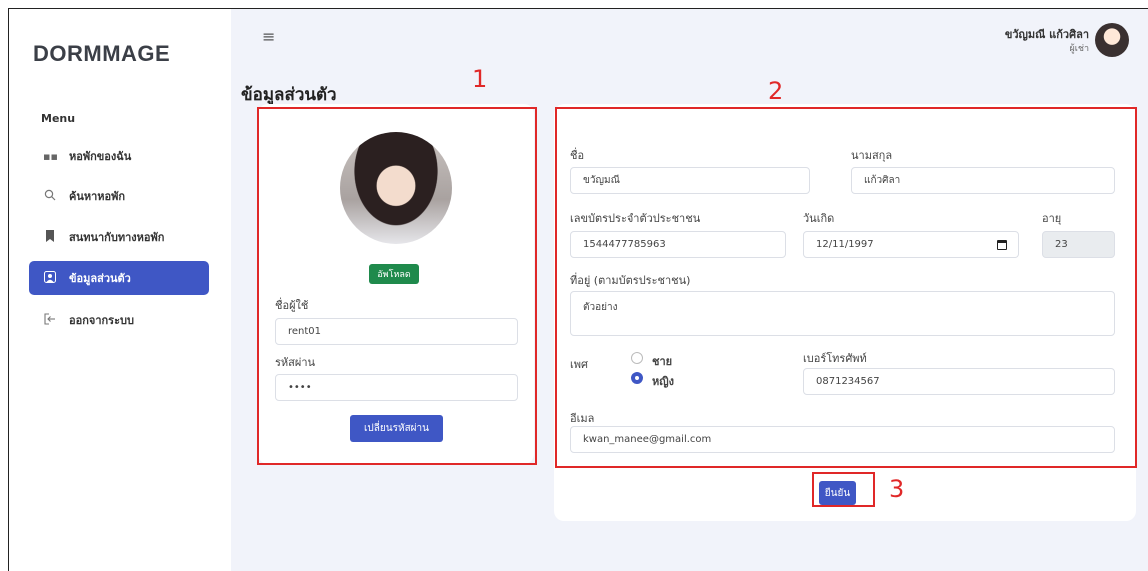 Image resolution: width=1148 pixels, height=571 pixels. I want to click on menu-title: Menu, so click(58, 118).